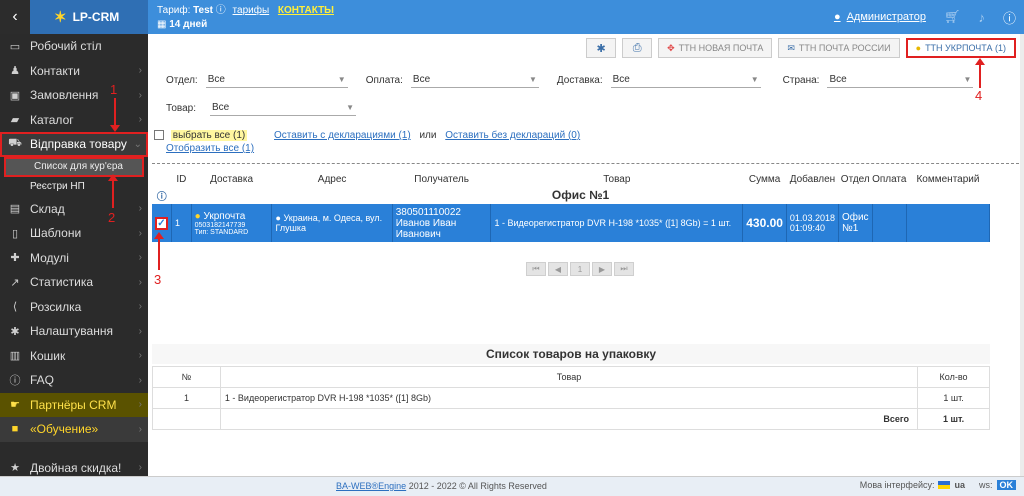  I want to click on col-payment: Оплата, so click(889, 179).